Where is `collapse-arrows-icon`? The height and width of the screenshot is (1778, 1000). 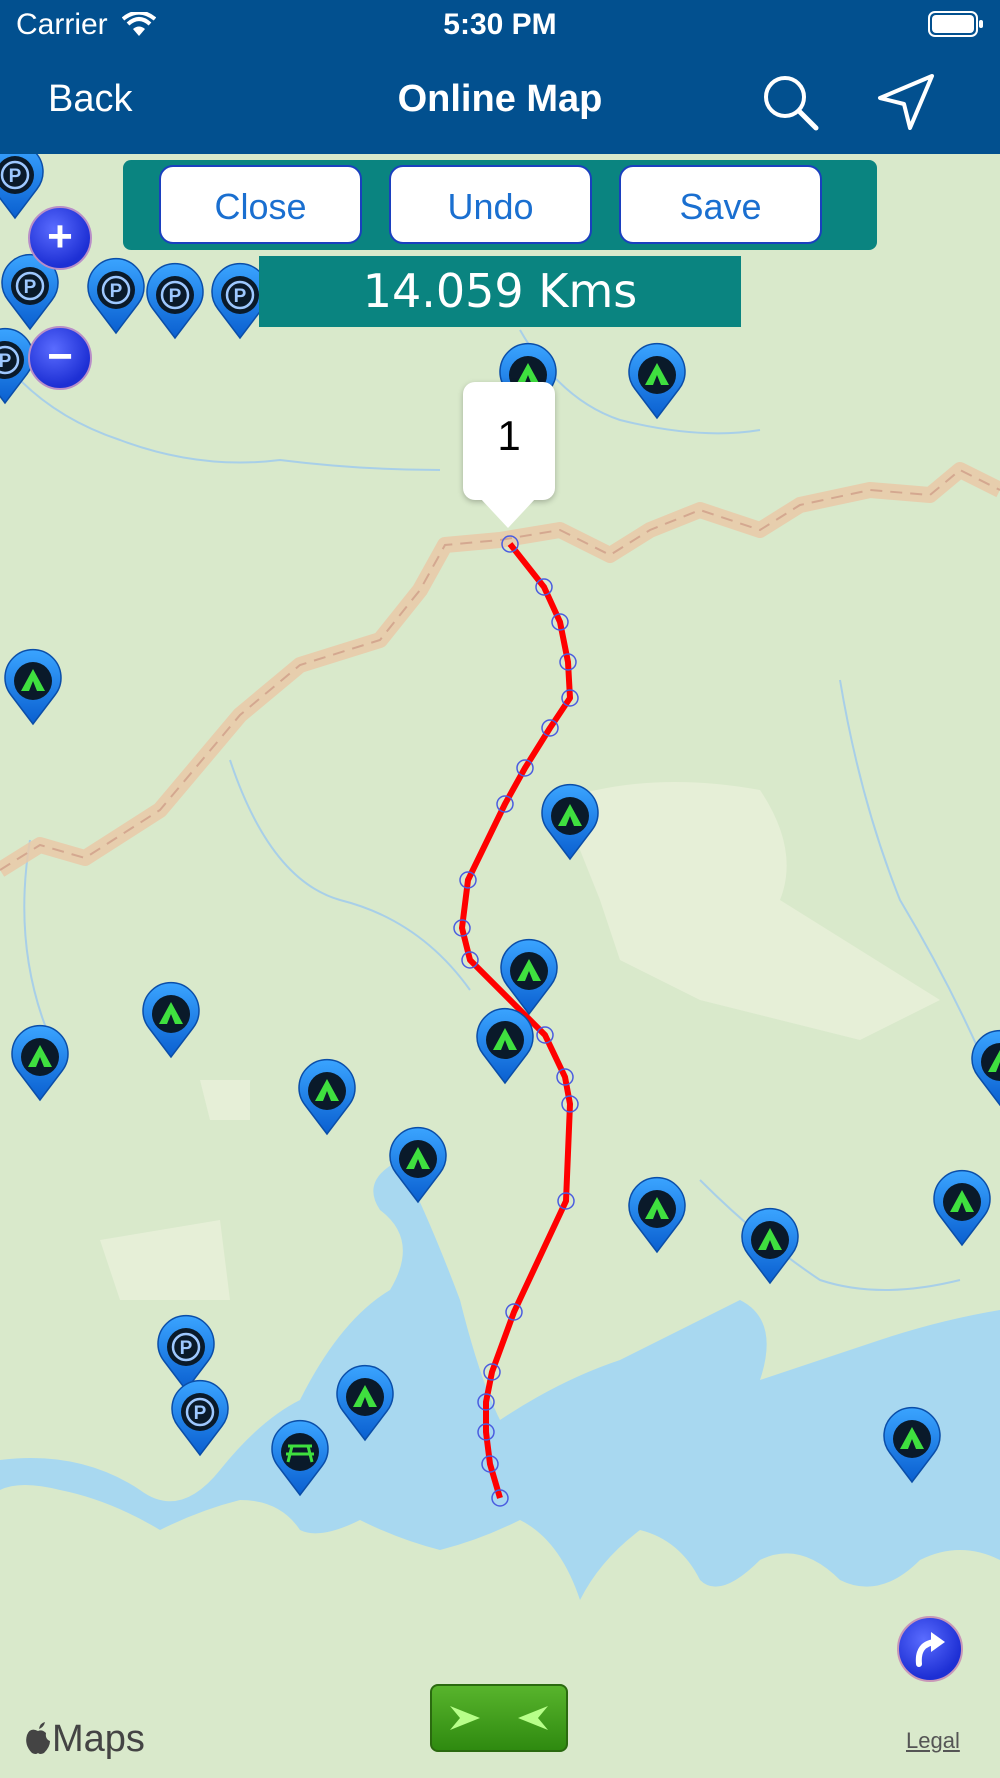
collapse-arrows-icon is located at coordinates (499, 1718).